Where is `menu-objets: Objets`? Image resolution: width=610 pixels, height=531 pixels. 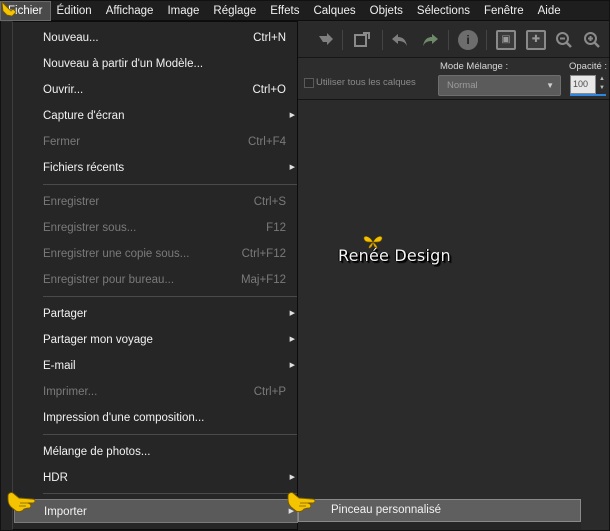 menu-objets: Objets is located at coordinates (386, 11).